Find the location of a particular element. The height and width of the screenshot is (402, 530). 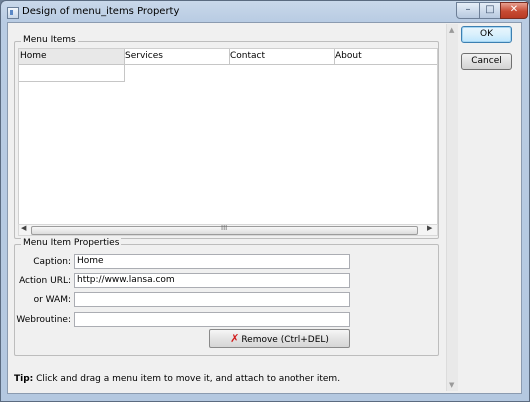

arrow-up-icon: ▲ is located at coordinates (451, 30).